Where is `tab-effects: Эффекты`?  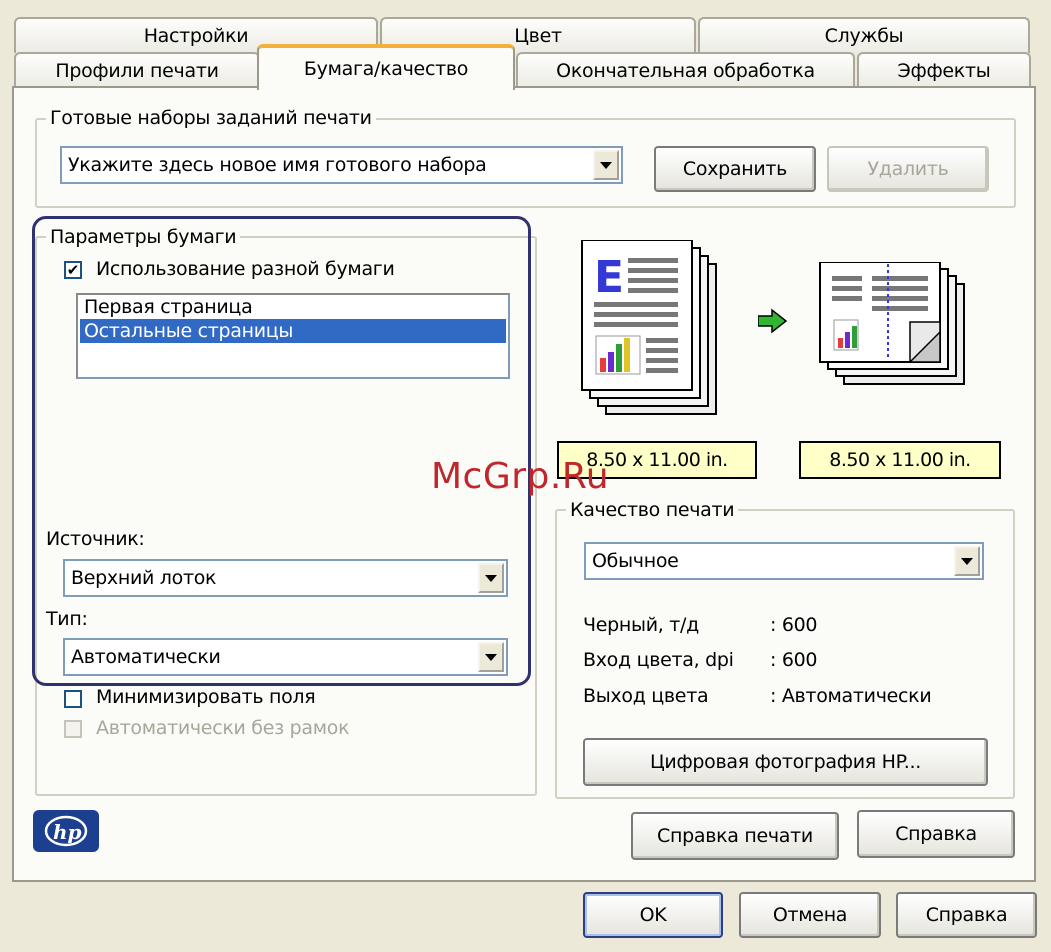
tab-effects: Эффекты is located at coordinates (944, 70).